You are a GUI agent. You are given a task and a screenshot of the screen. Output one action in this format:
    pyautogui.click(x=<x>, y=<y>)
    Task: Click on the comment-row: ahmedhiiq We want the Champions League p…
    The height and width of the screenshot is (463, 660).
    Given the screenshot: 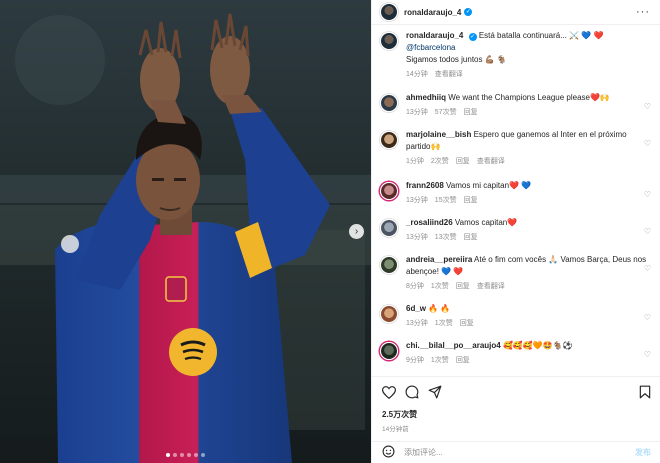 What is the action you would take?
    pyautogui.click(x=516, y=104)
    